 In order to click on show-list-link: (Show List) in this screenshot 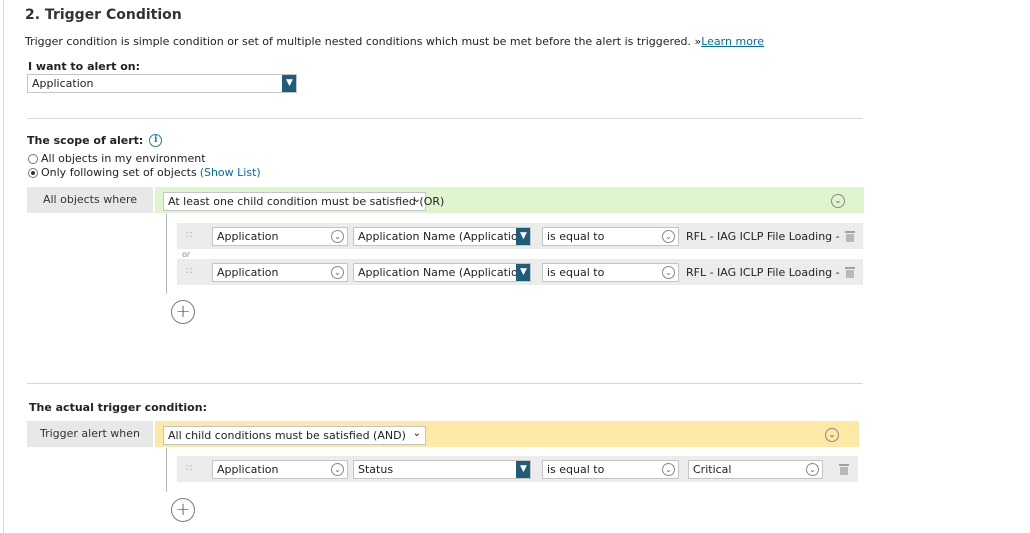, I will do `click(230, 172)`.